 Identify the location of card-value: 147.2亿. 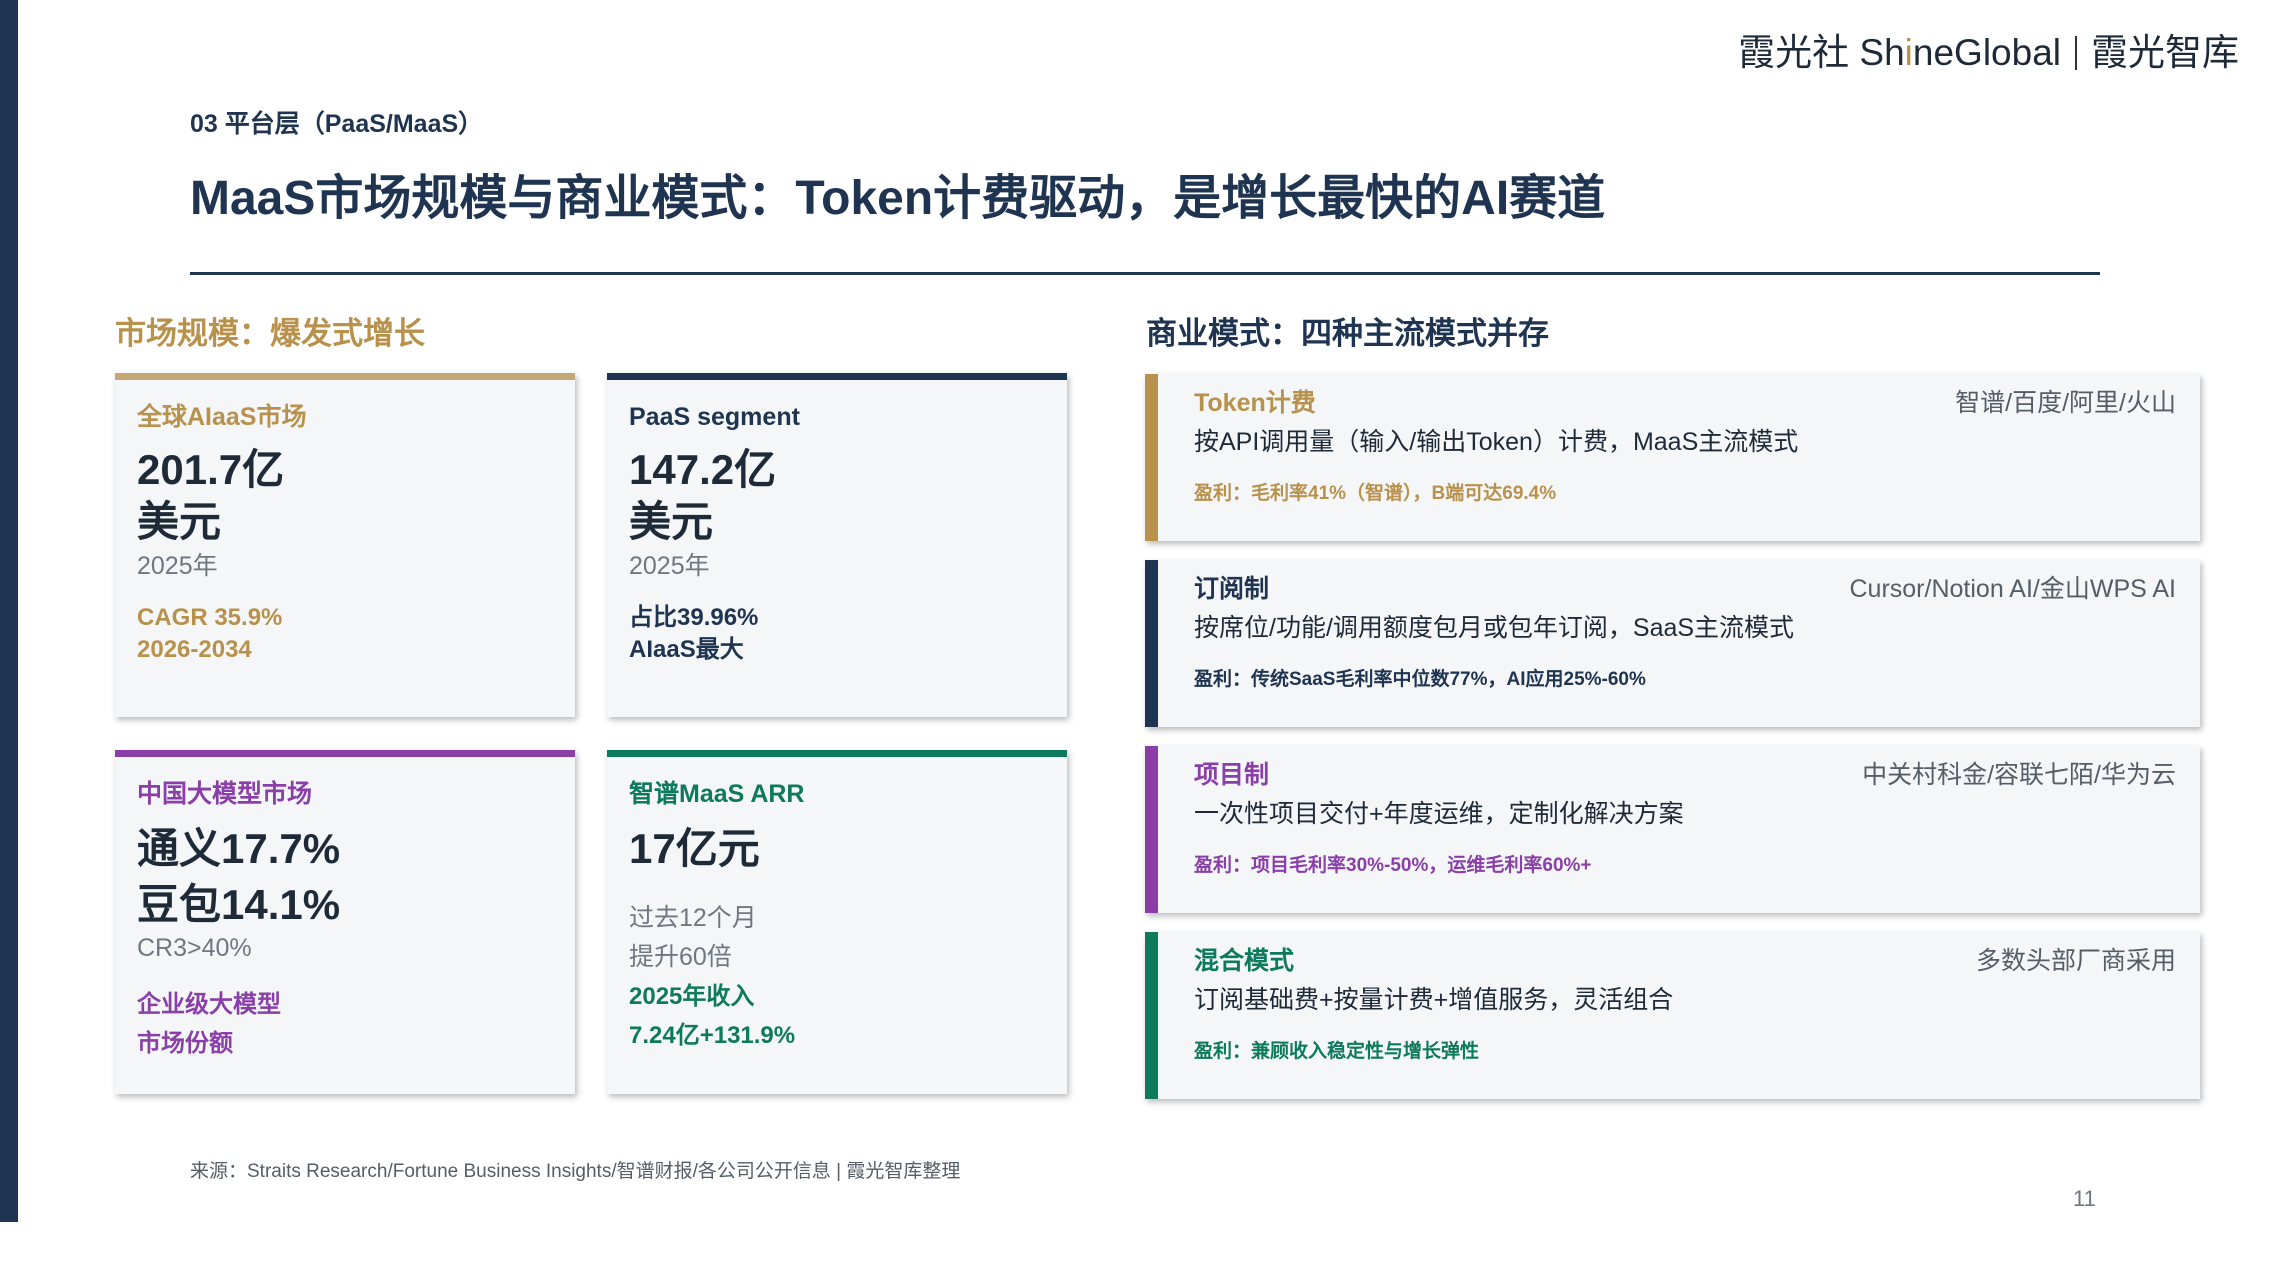
(703, 469).